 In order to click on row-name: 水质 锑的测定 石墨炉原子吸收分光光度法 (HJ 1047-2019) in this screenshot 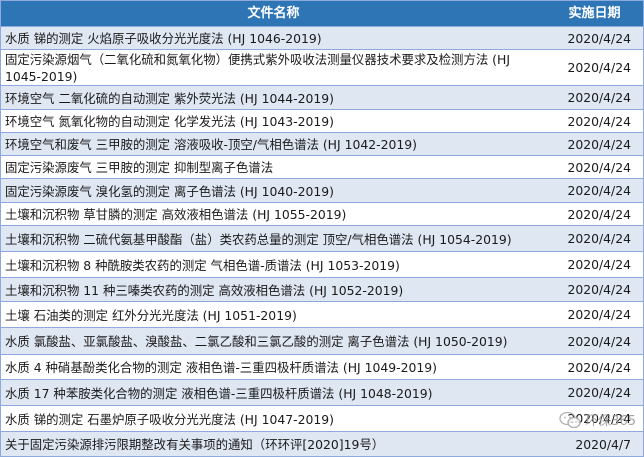, I will do `click(169, 419)`.